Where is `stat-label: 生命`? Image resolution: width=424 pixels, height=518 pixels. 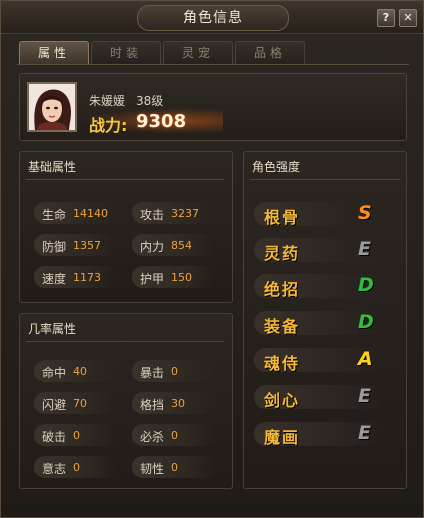 stat-label: 生命 is located at coordinates (54, 215).